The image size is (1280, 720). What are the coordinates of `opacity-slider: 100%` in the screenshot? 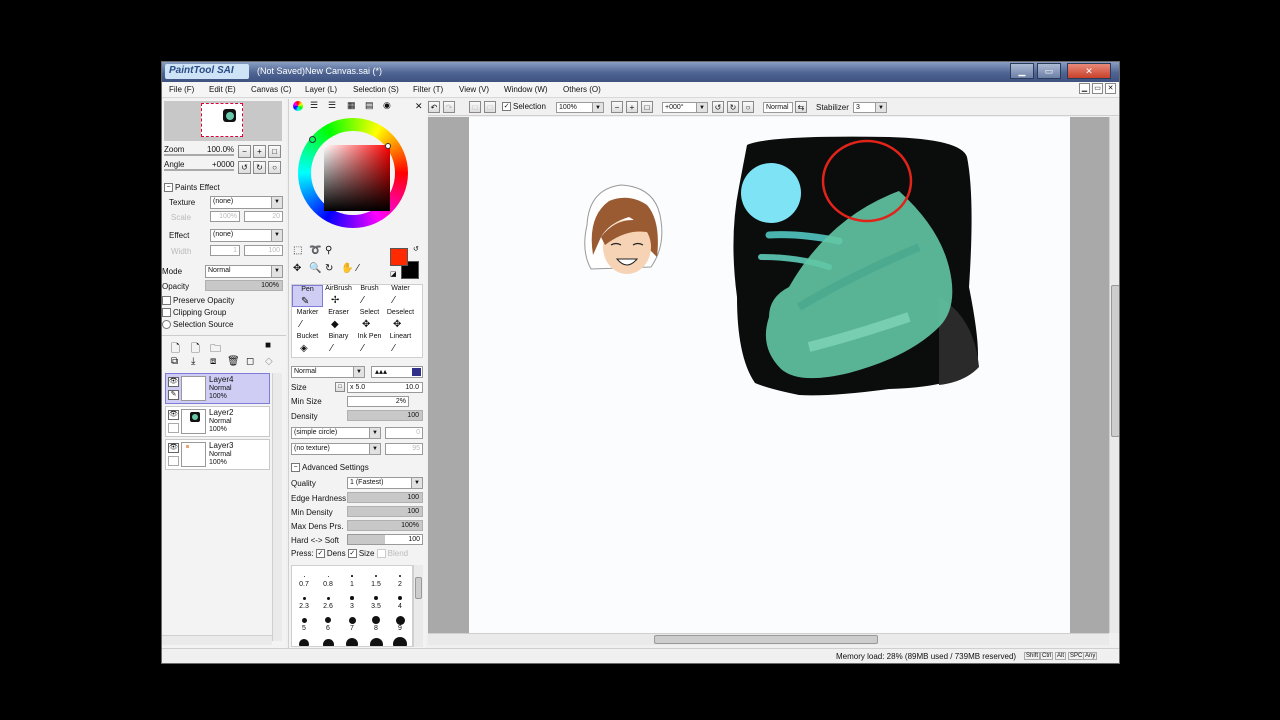 It's located at (244, 285).